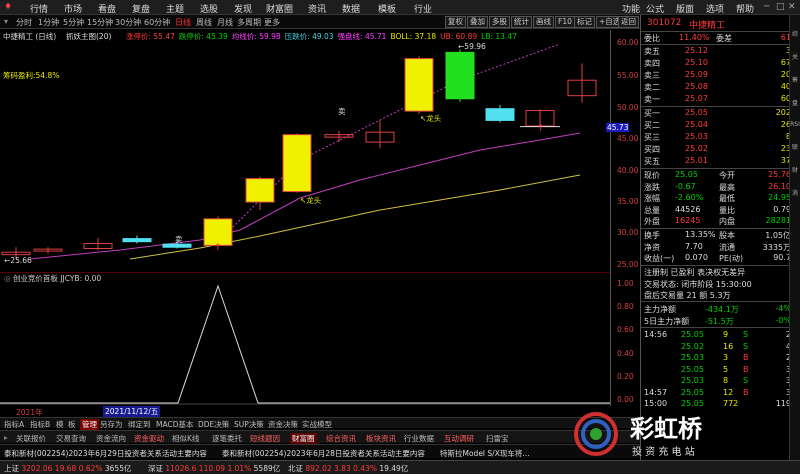  Describe the element at coordinates (111, 438) in the screenshot. I see `tab-fund-flow: 资金流向` at that location.